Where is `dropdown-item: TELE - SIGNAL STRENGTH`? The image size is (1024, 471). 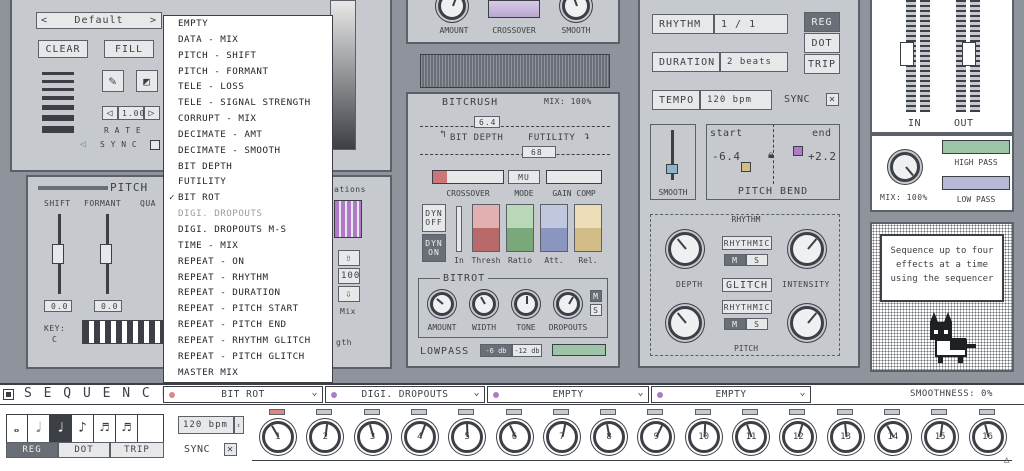
dropdown-item: TELE - SIGNAL STRENGTH is located at coordinates (248, 103).